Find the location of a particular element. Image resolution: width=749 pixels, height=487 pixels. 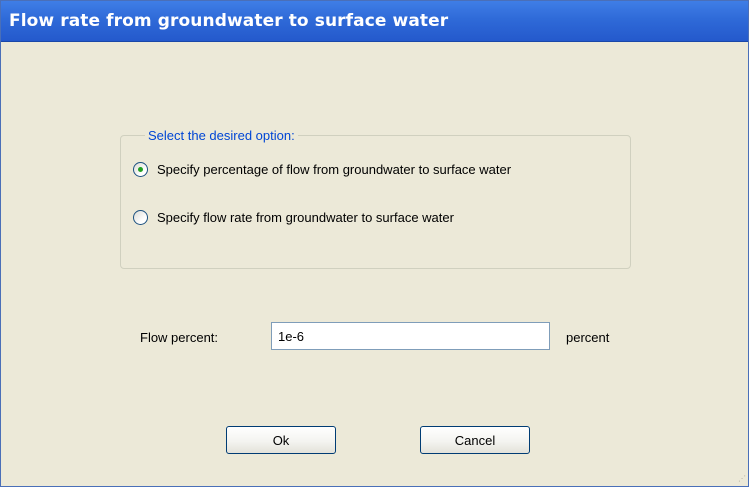

options-group-legend: Select the desired option: is located at coordinates (221, 135).